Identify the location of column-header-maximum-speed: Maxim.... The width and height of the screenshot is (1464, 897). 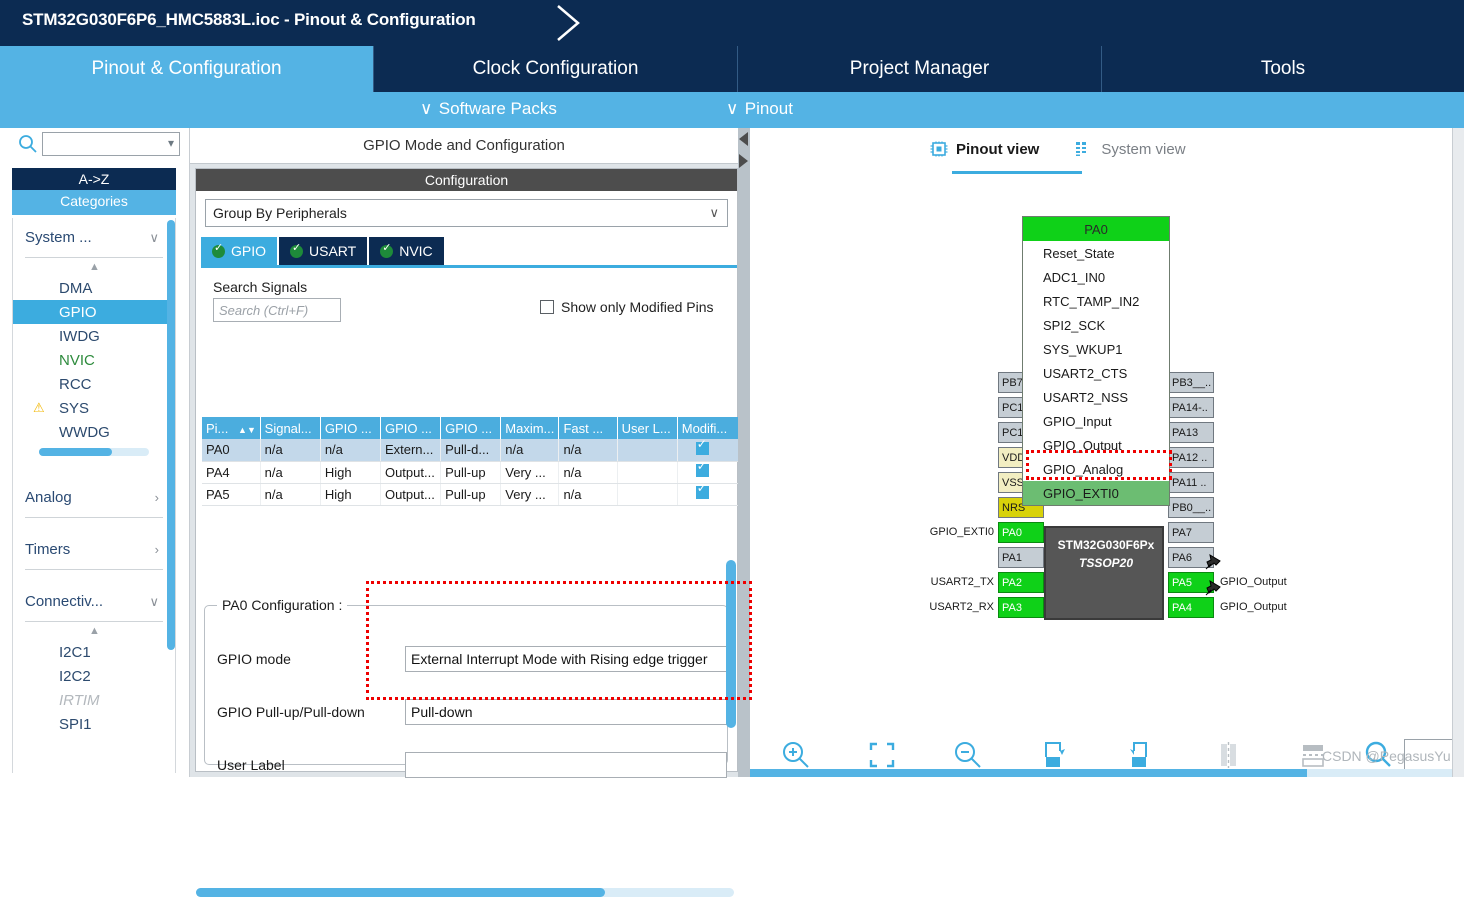
(530, 428).